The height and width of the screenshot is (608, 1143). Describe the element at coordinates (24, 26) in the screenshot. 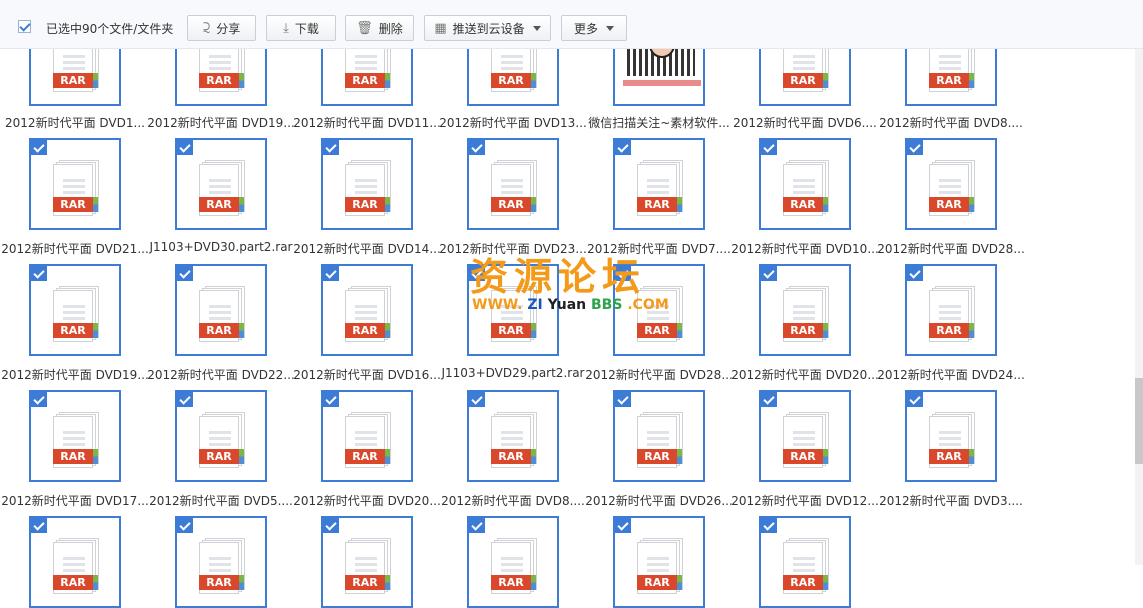

I see `select-all-checkbox` at that location.